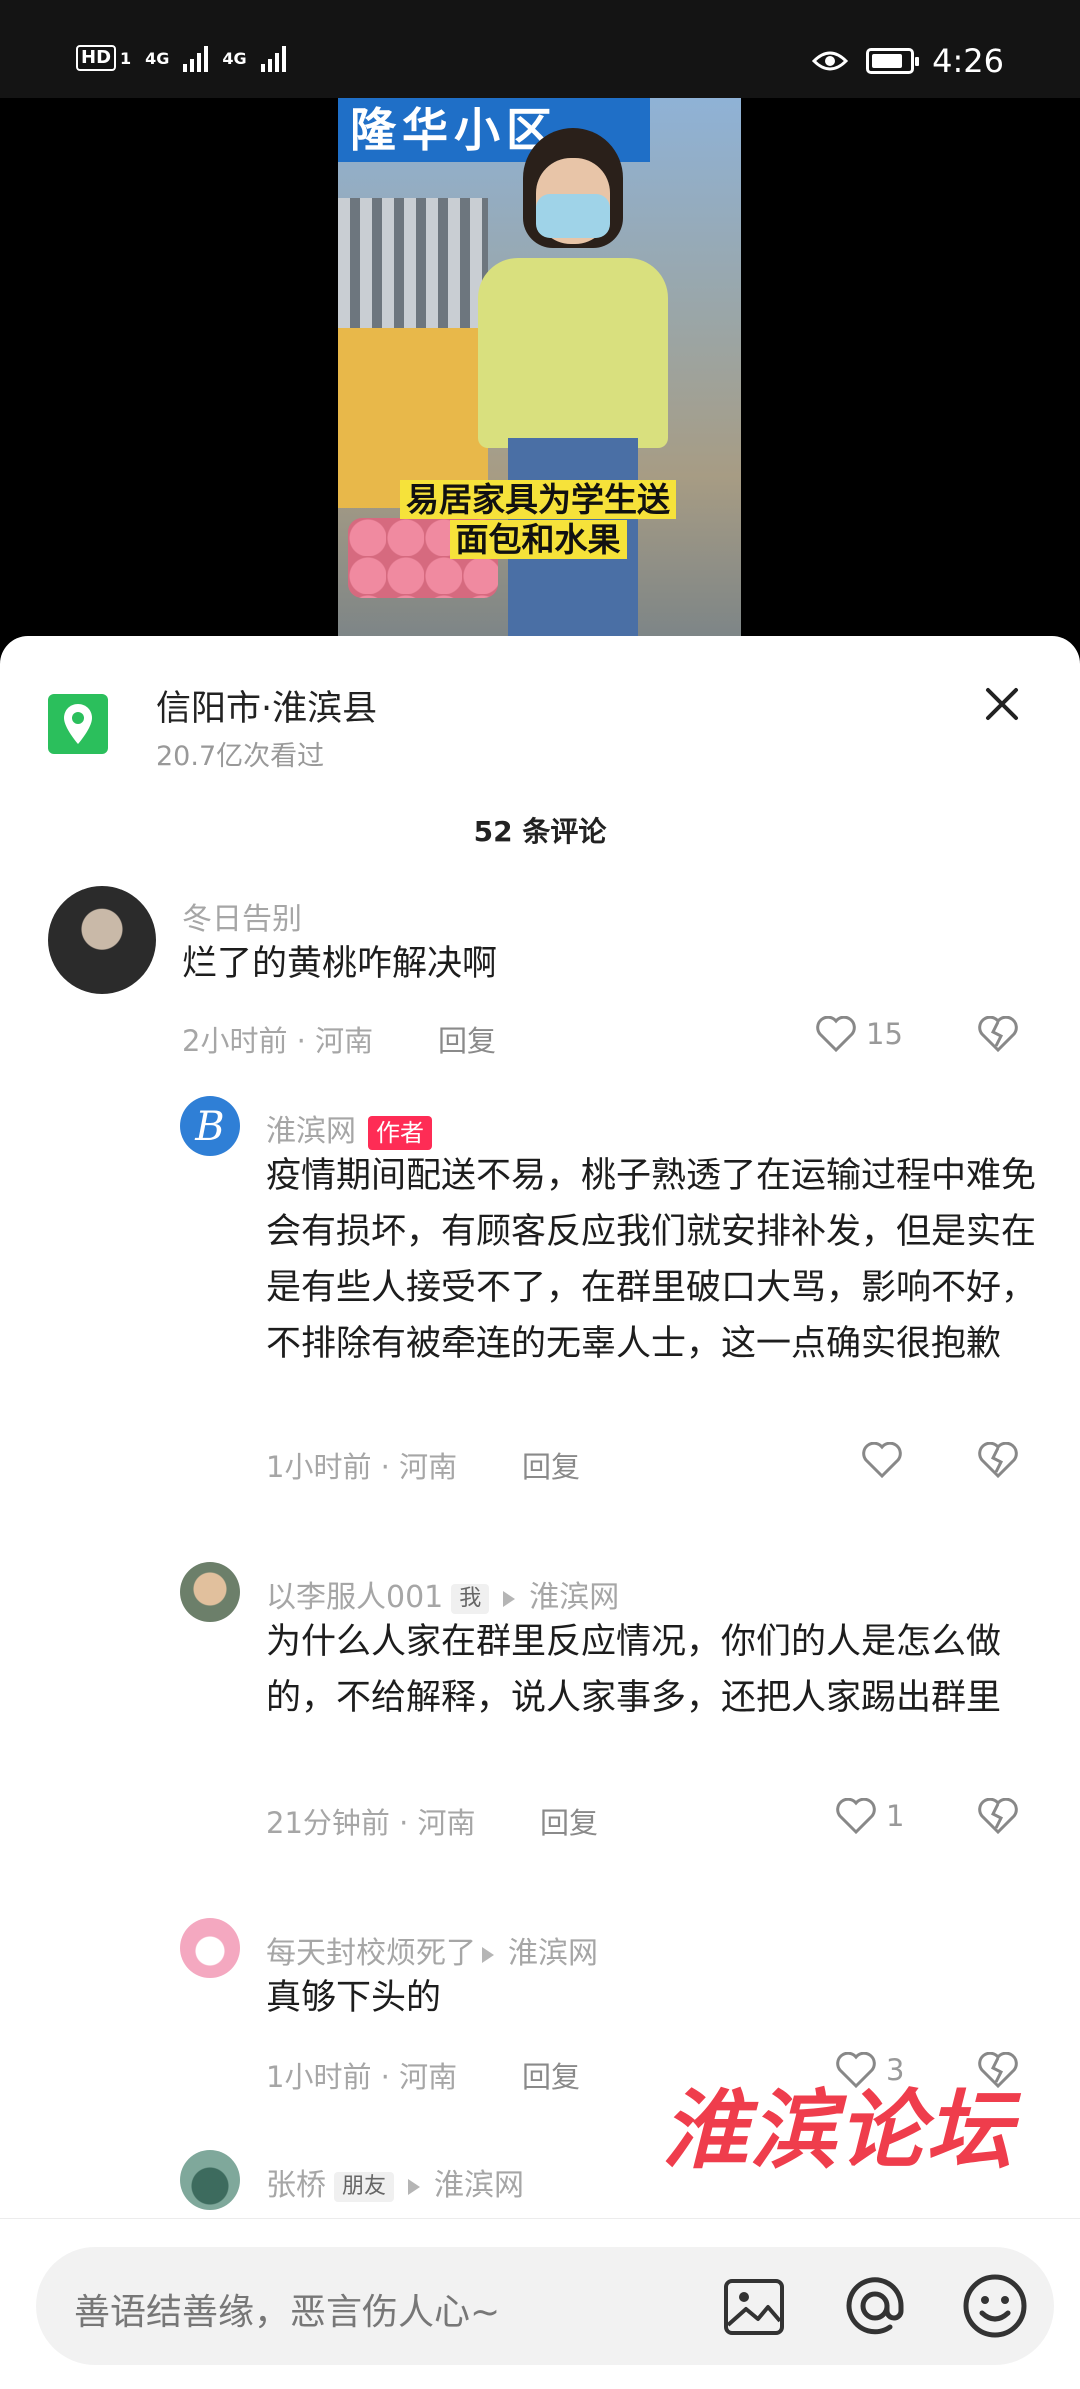 The image size is (1080, 2389). I want to click on location-pin-icon, so click(78, 724).